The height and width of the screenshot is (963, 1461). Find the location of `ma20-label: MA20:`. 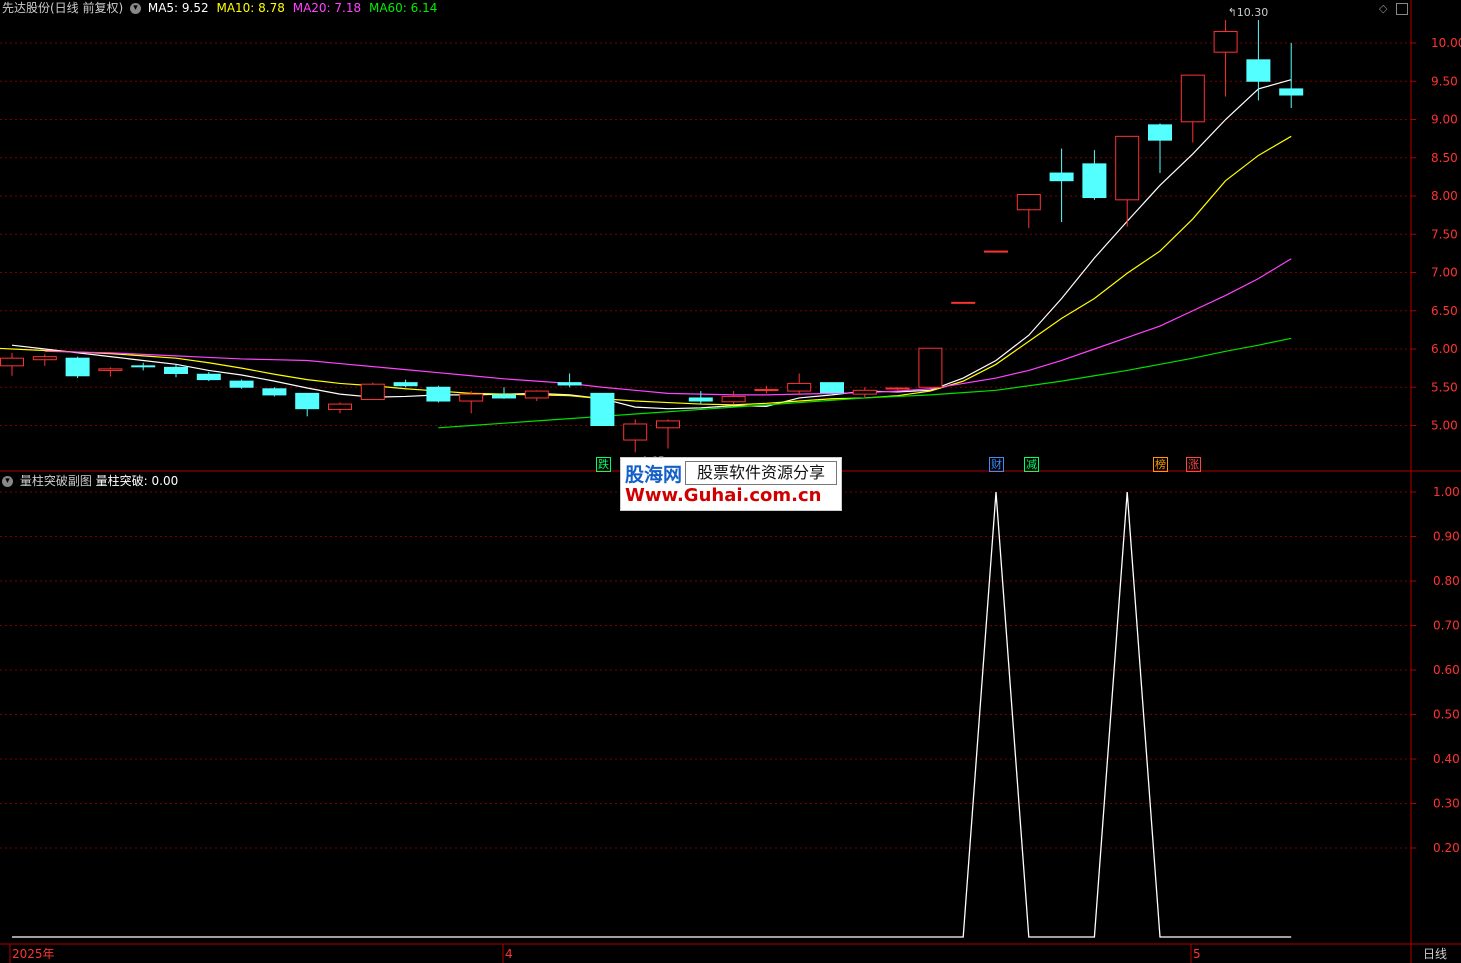

ma20-label: MA20: is located at coordinates (311, 8).